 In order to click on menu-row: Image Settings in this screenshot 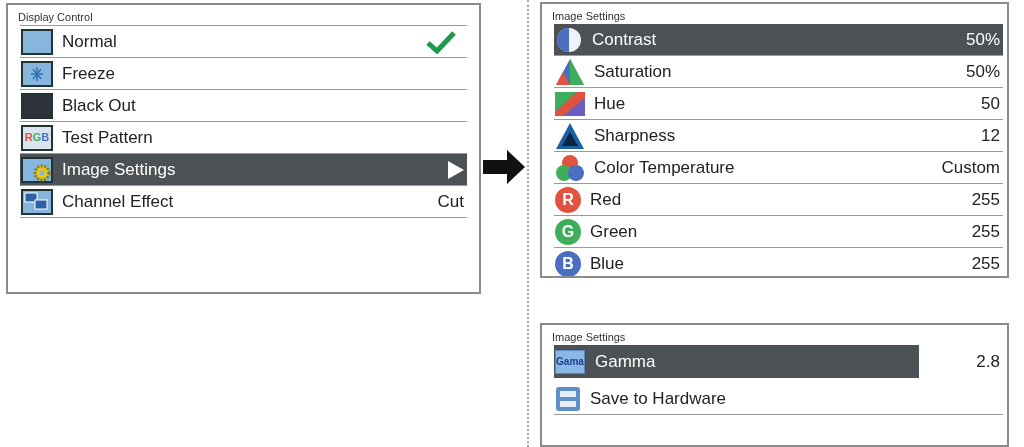, I will do `click(243, 170)`.